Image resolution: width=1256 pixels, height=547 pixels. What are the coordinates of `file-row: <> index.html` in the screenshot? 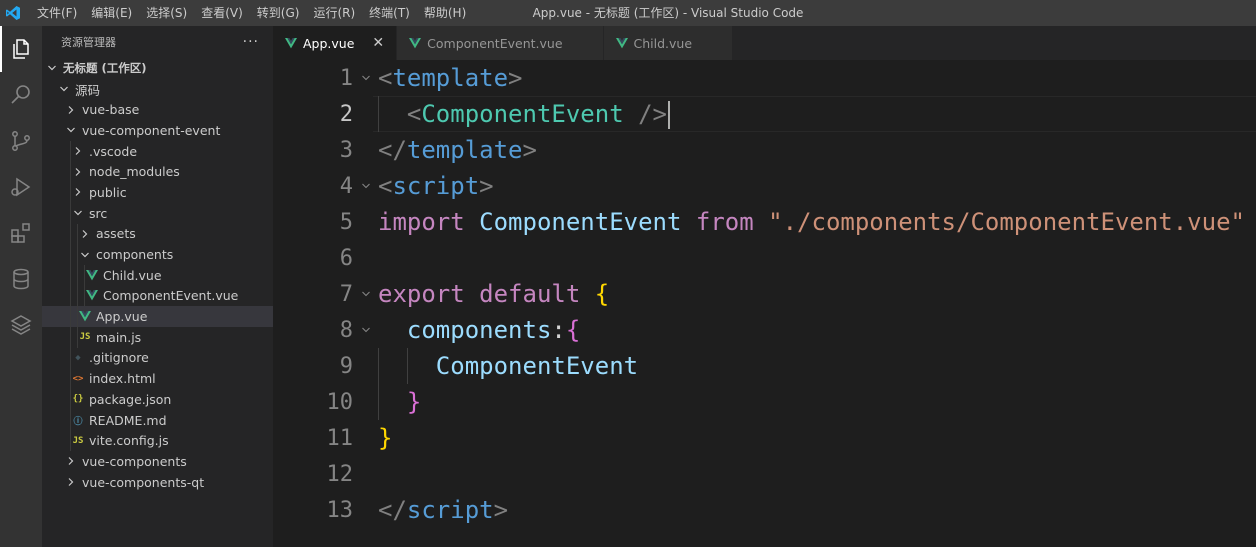 It's located at (157, 378).